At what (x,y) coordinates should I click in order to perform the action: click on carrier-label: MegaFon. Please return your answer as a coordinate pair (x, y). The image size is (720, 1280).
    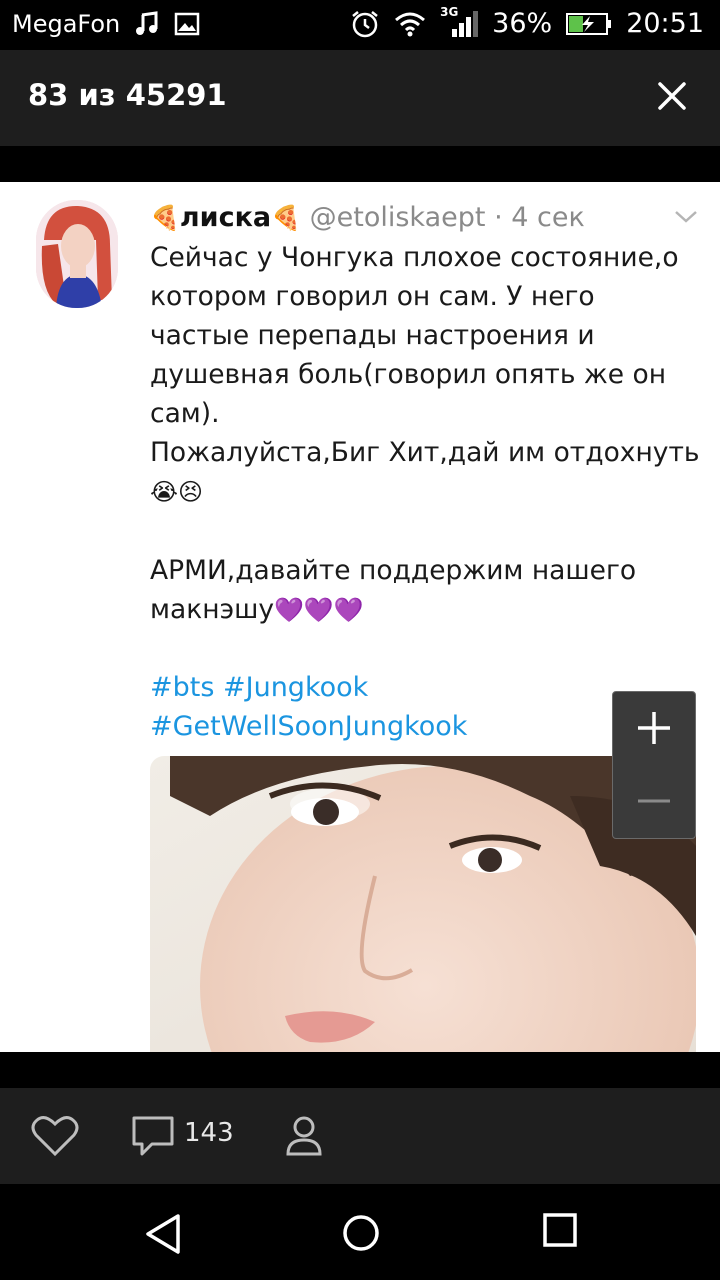
    Looking at the image, I should click on (66, 24).